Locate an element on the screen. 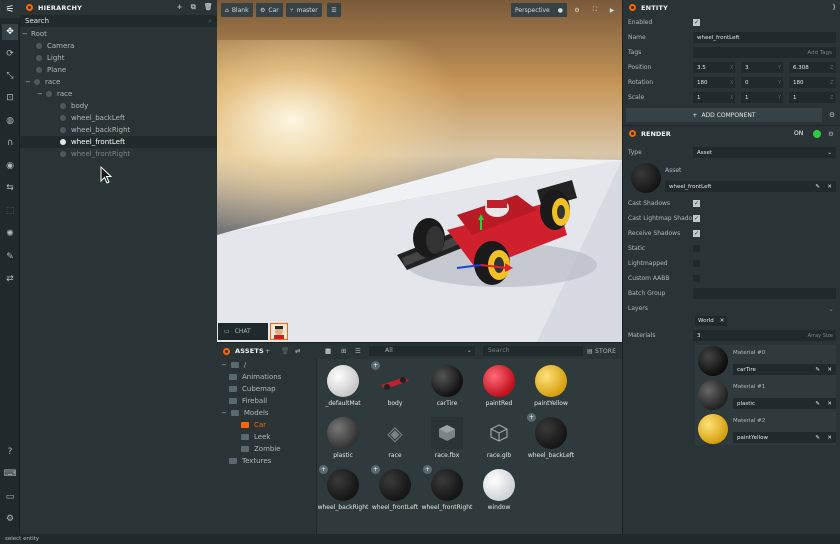 This screenshot has width=840, height=544. batch-group-select is located at coordinates (764, 293).